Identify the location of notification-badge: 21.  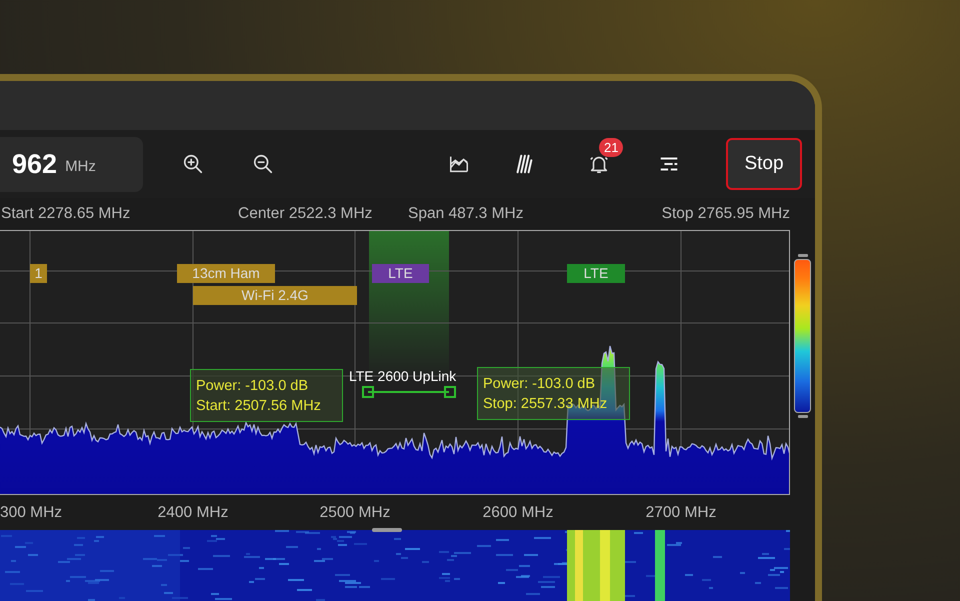
(611, 147).